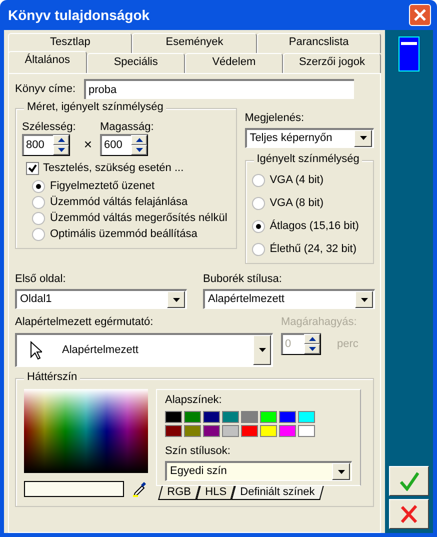 The image size is (437, 537). What do you see at coordinates (409, 54) in the screenshot?
I see `book-icon` at bounding box center [409, 54].